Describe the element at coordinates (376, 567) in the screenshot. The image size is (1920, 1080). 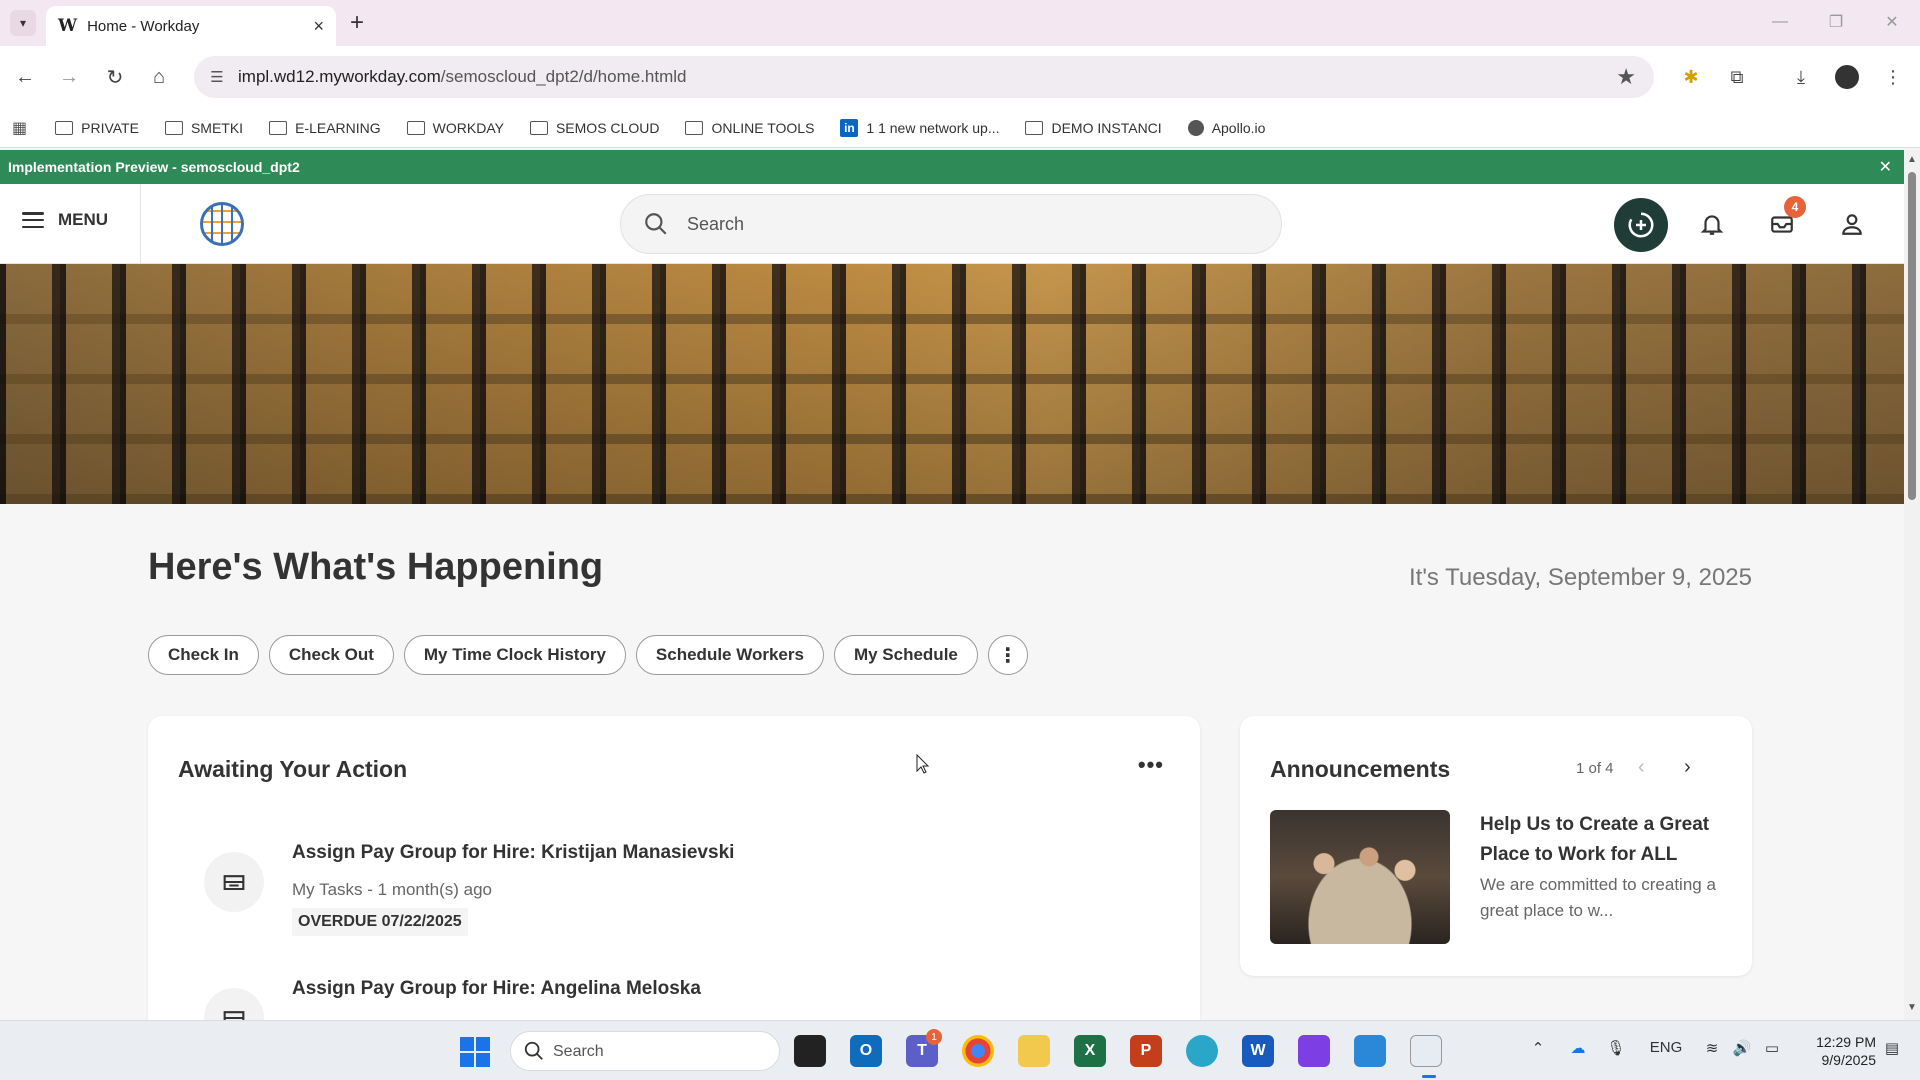
I see `page-title: Here's What's Happening` at that location.